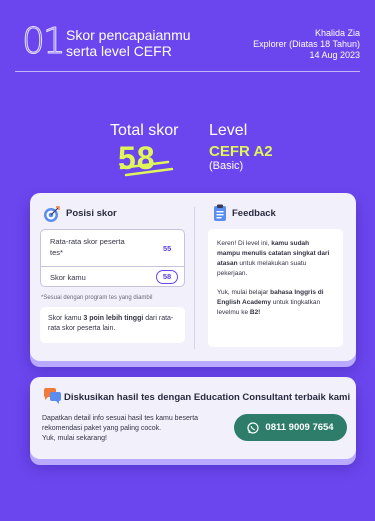 The image size is (375, 521). What do you see at coordinates (102, 428) in the screenshot?
I see `cta-desc-line2: rekomendasi paket yang paling cocok.` at bounding box center [102, 428].